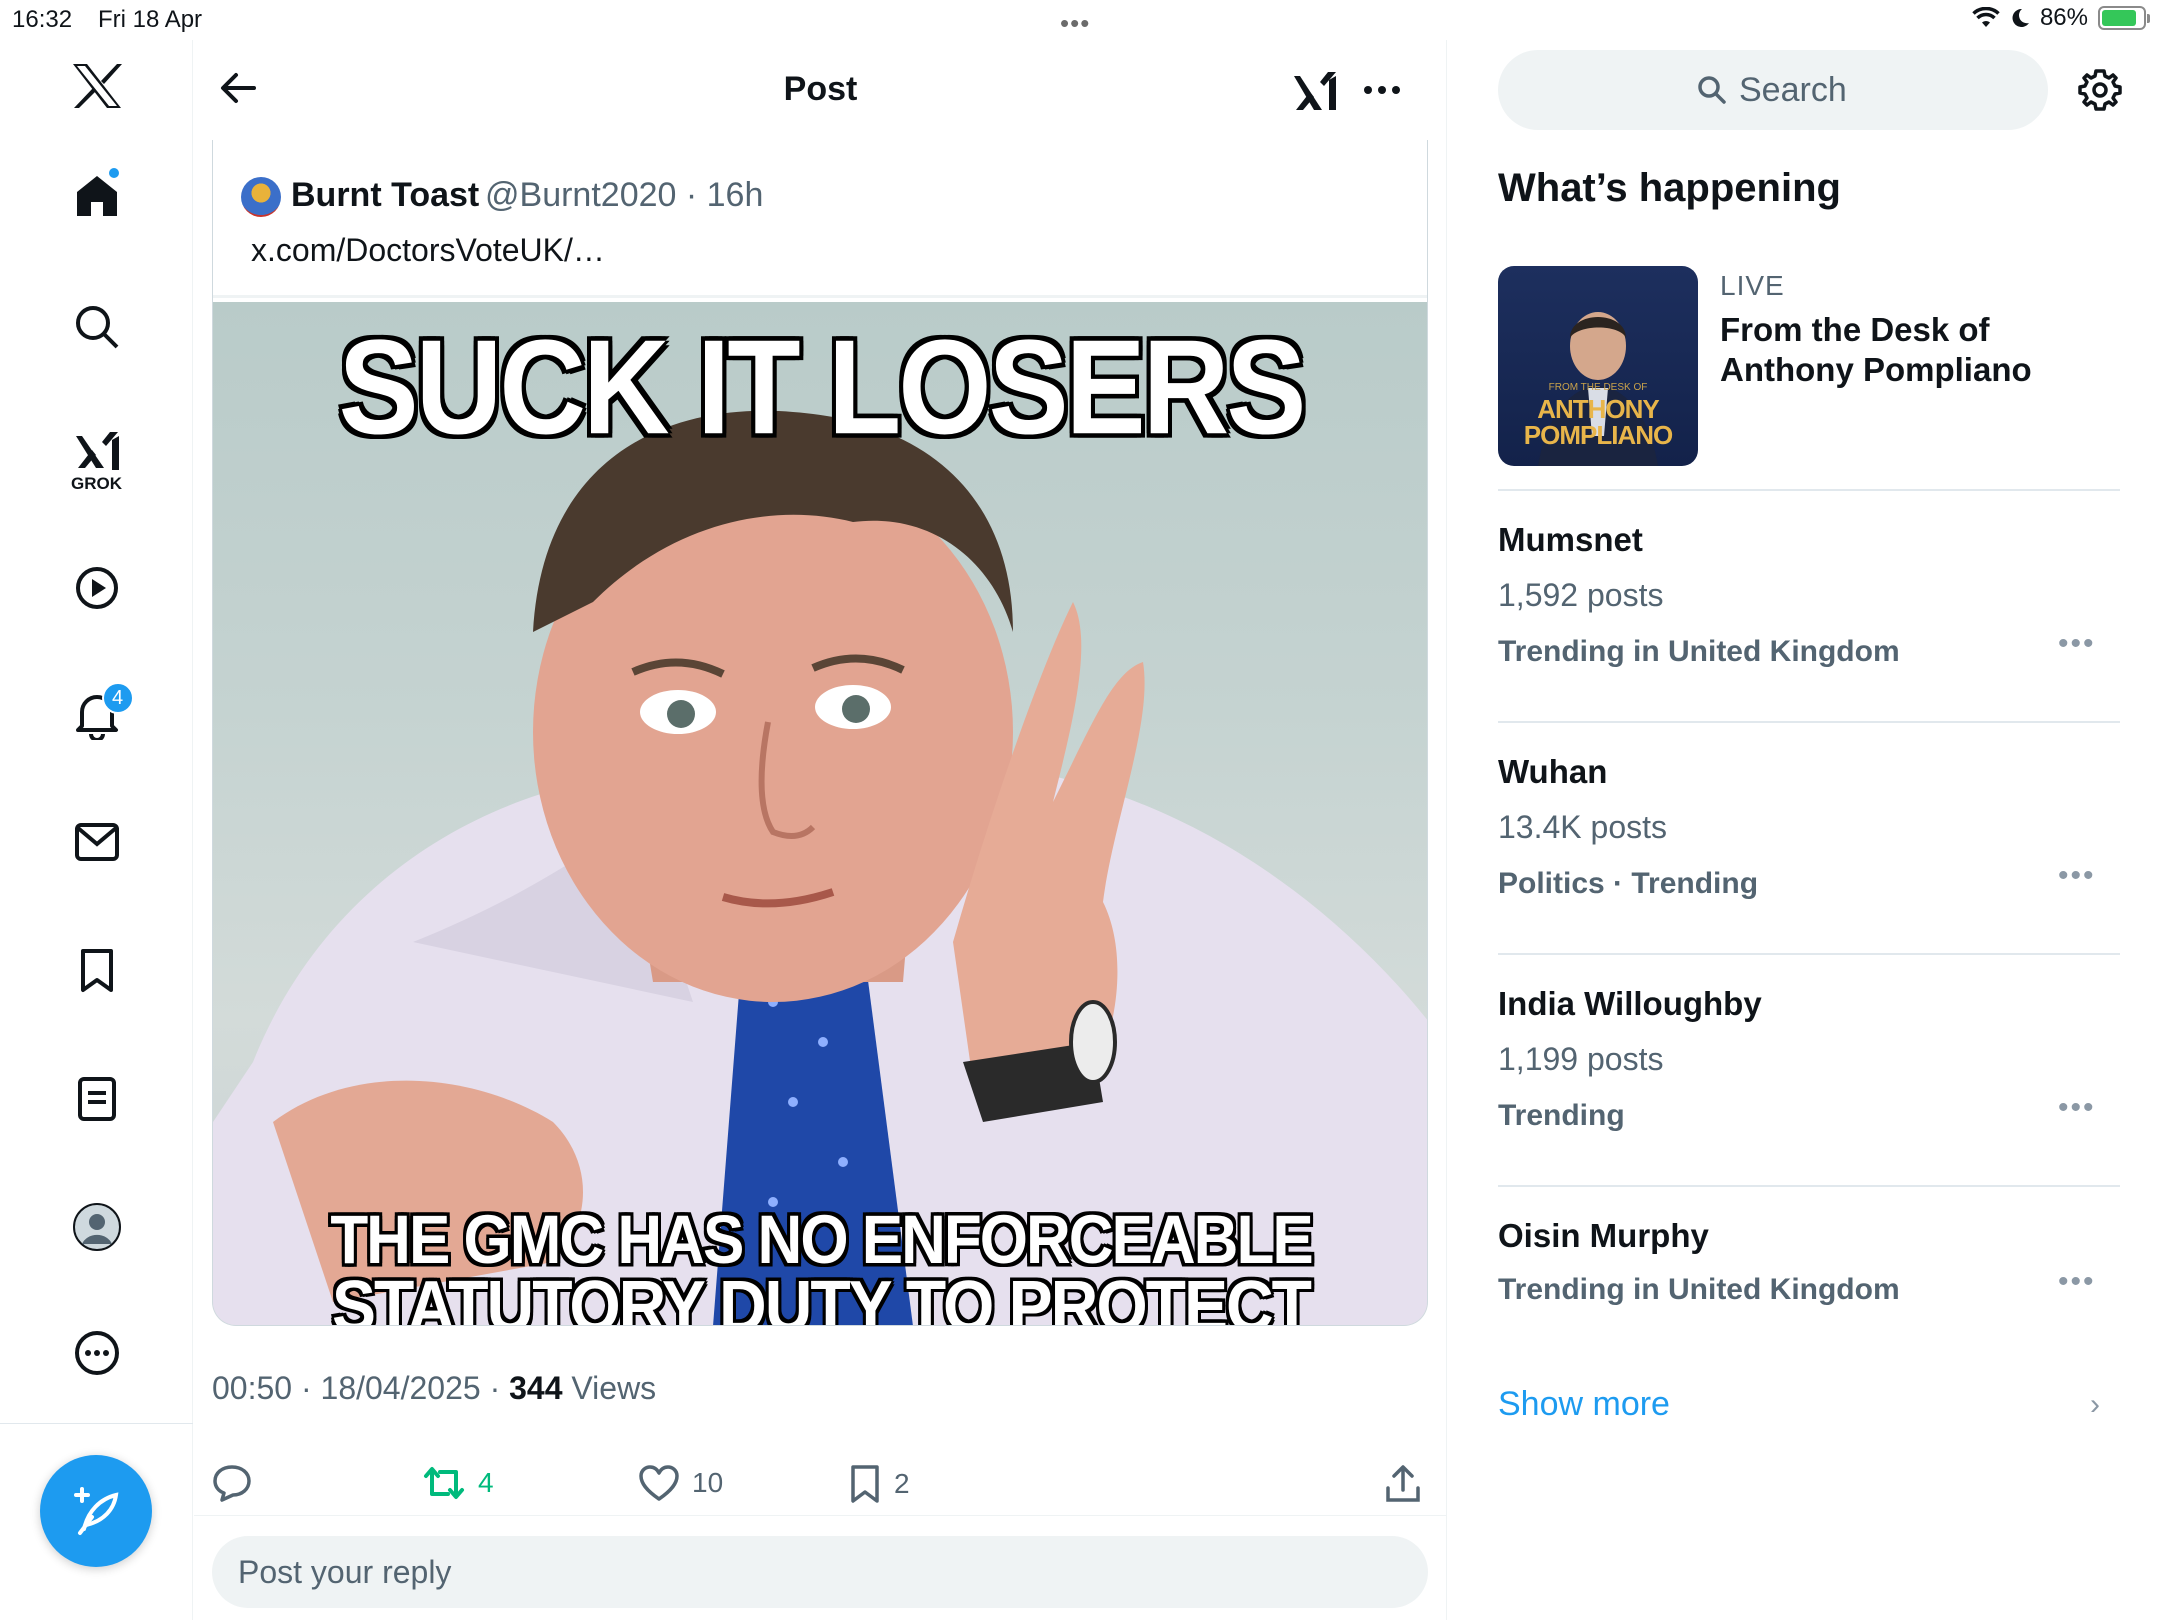 This screenshot has width=2160, height=1620. I want to click on views-count: 344, so click(536, 1388).